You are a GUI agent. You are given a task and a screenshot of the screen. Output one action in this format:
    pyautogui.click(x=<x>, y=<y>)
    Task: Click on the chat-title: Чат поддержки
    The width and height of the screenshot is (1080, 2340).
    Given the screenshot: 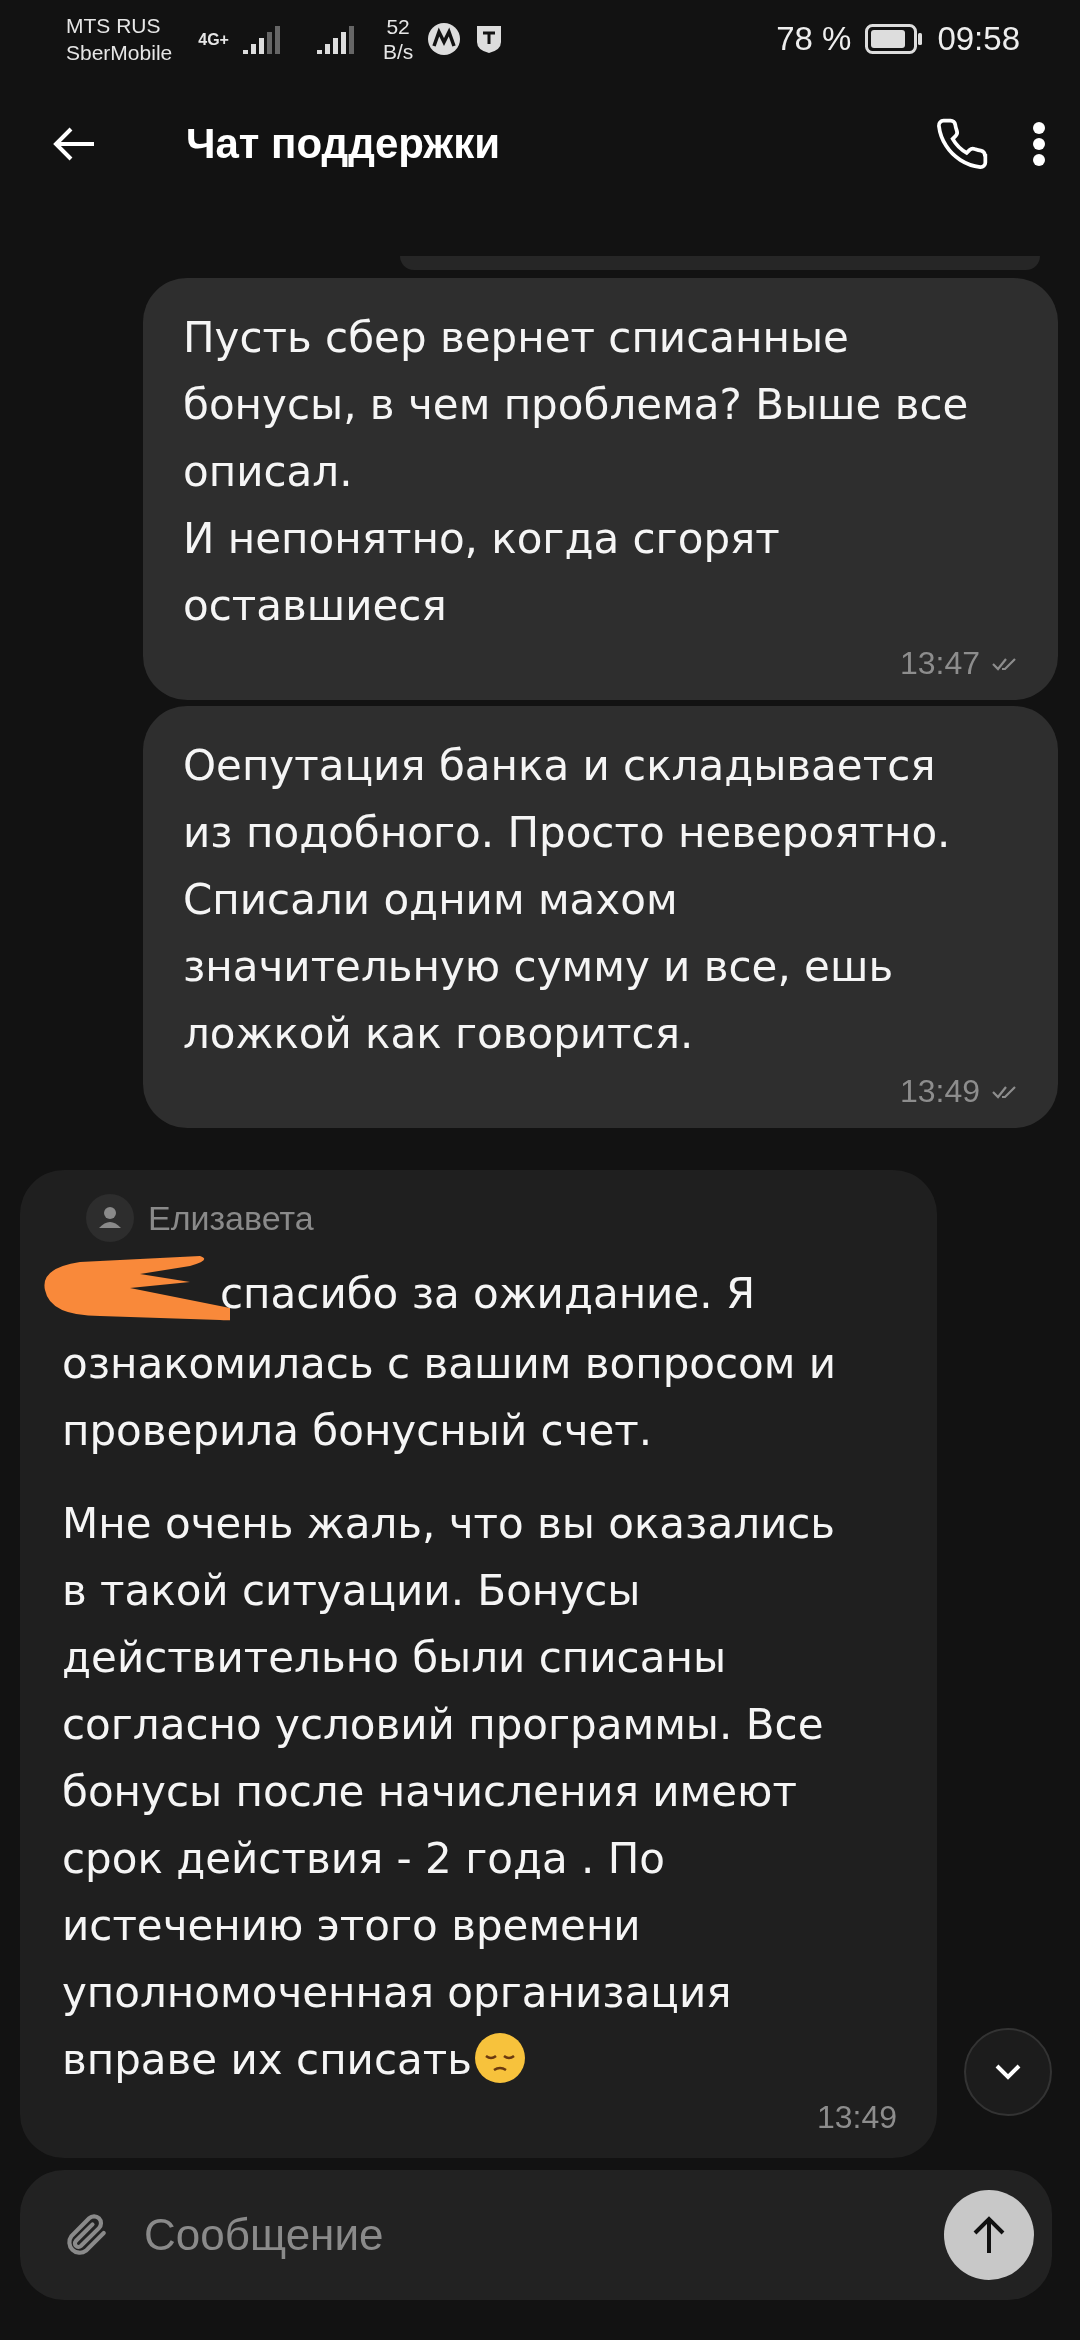 What is the action you would take?
    pyautogui.click(x=343, y=144)
    